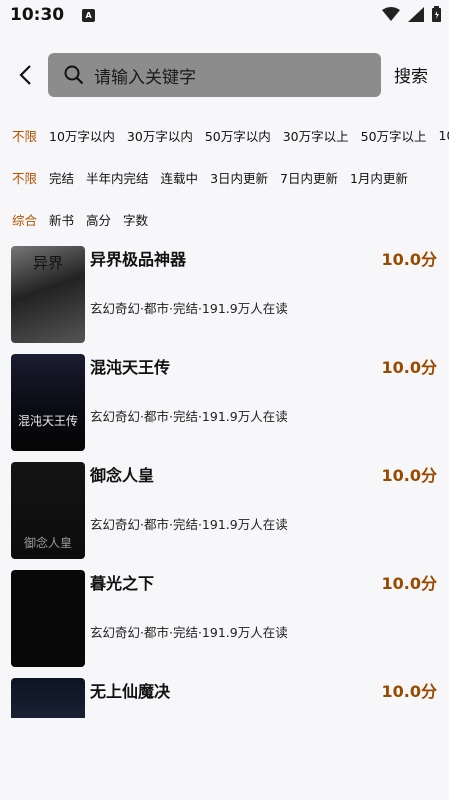 This screenshot has height=800, width=449. I want to click on book-cover: 异界, so click(48, 294).